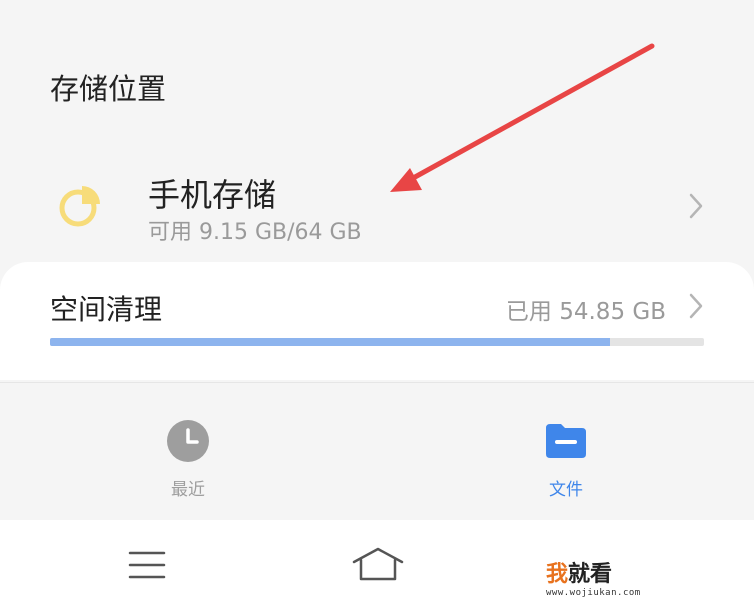  I want to click on watermark-text-rest: 就看, so click(590, 574).